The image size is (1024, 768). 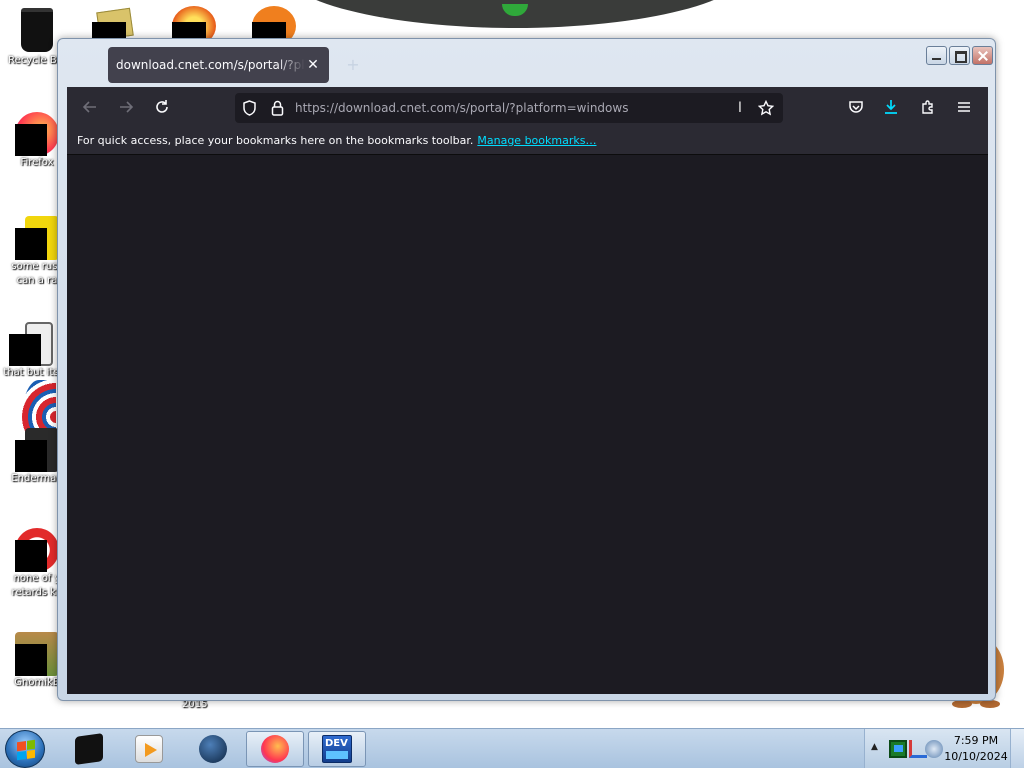 I want to click on lock-icon, so click(x=277, y=108).